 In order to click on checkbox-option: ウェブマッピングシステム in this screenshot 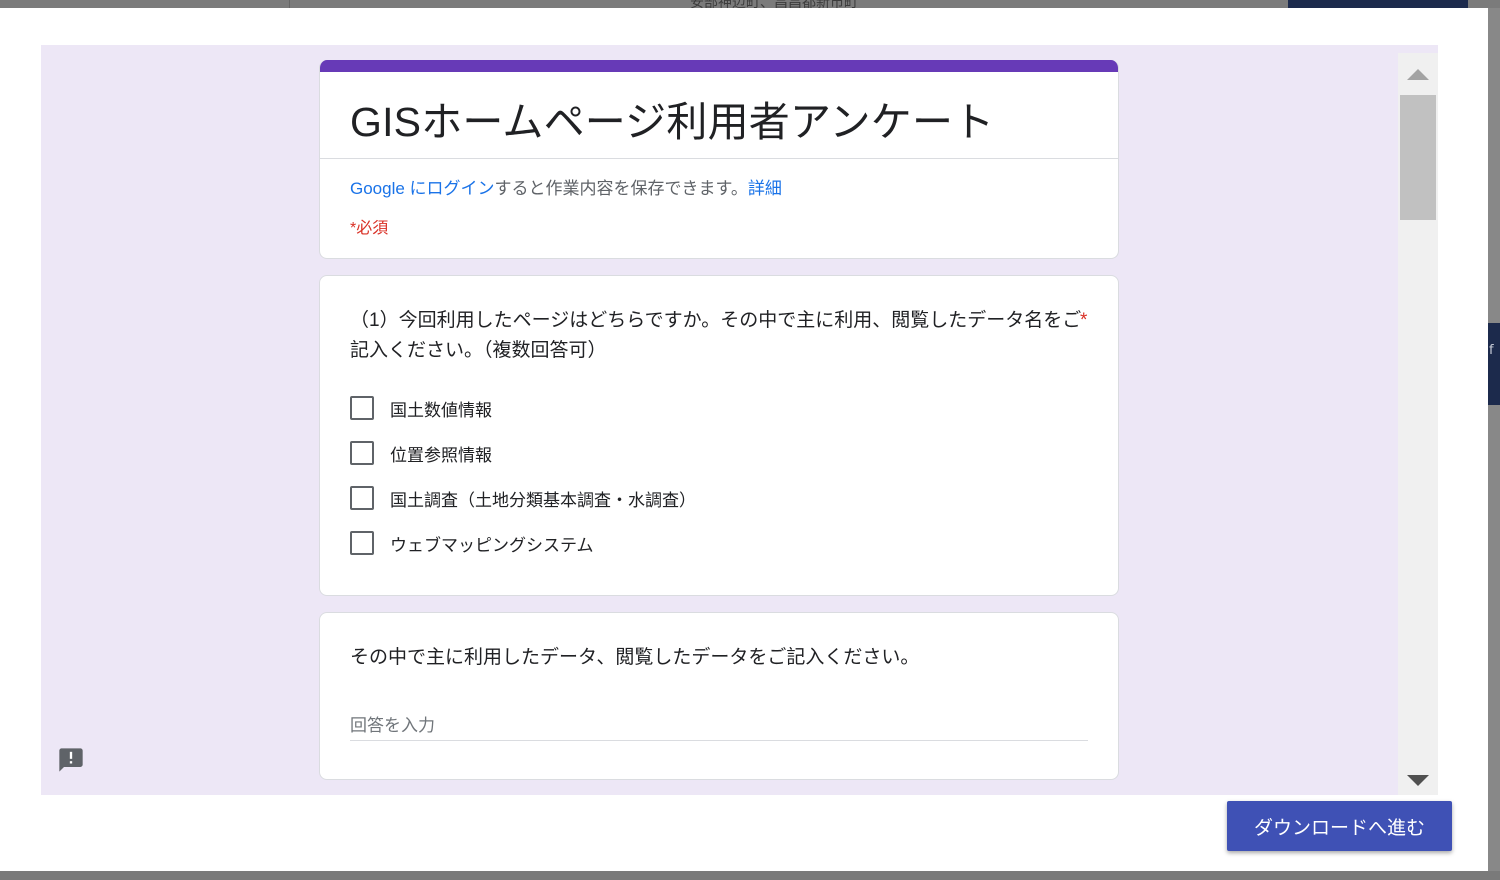, I will do `click(472, 543)`.